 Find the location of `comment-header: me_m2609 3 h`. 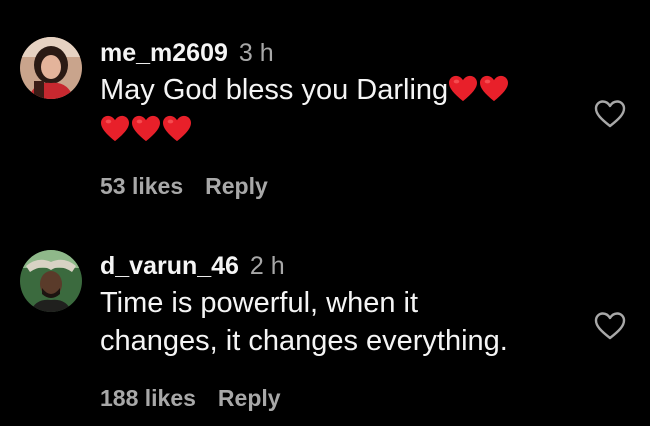

comment-header: me_m2609 3 h is located at coordinates (335, 53).